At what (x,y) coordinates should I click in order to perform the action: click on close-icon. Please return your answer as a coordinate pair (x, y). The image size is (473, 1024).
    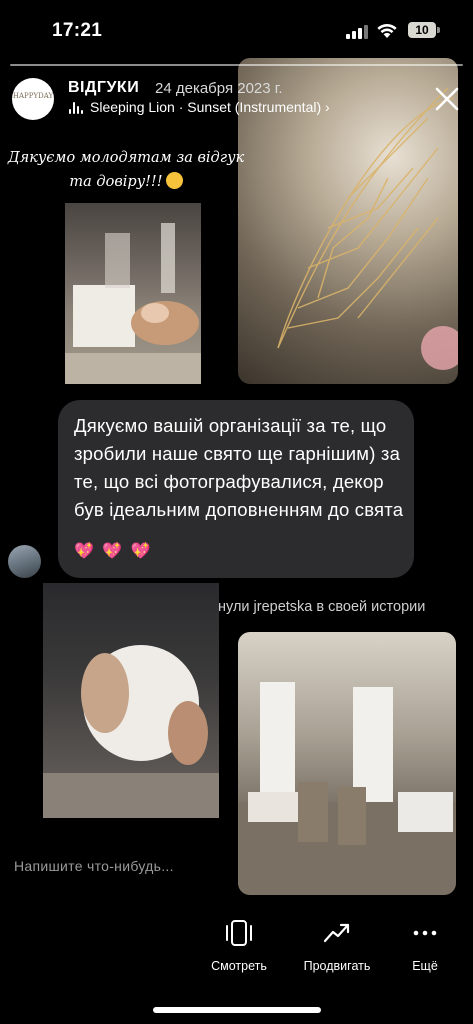
    Looking at the image, I should click on (447, 99).